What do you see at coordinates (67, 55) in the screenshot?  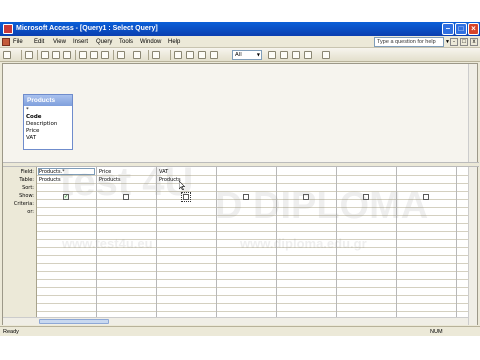 I see `spelling-icon` at bounding box center [67, 55].